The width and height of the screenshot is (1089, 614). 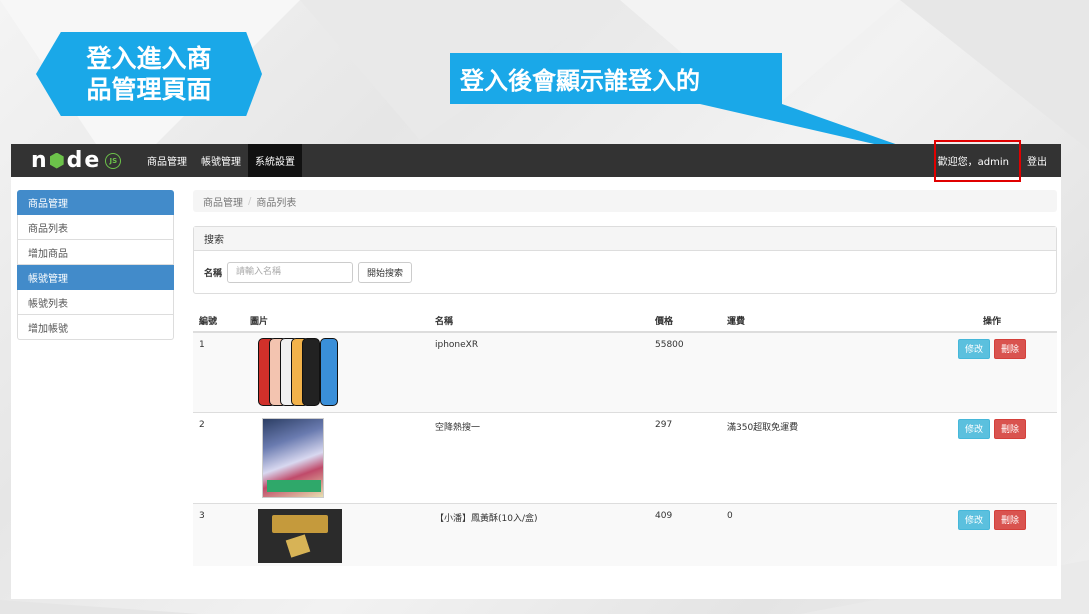 What do you see at coordinates (300, 523) in the screenshot?
I see `pastry-tray` at bounding box center [300, 523].